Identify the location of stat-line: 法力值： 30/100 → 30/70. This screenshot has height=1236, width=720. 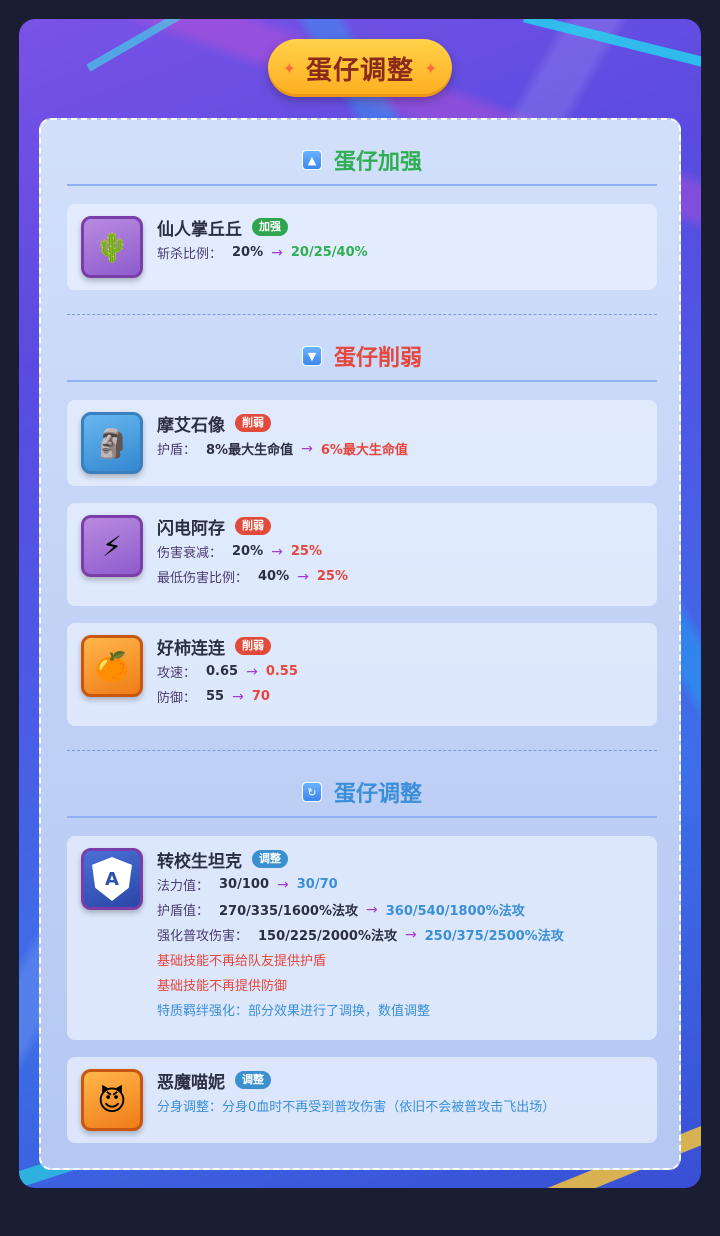
(402, 884).